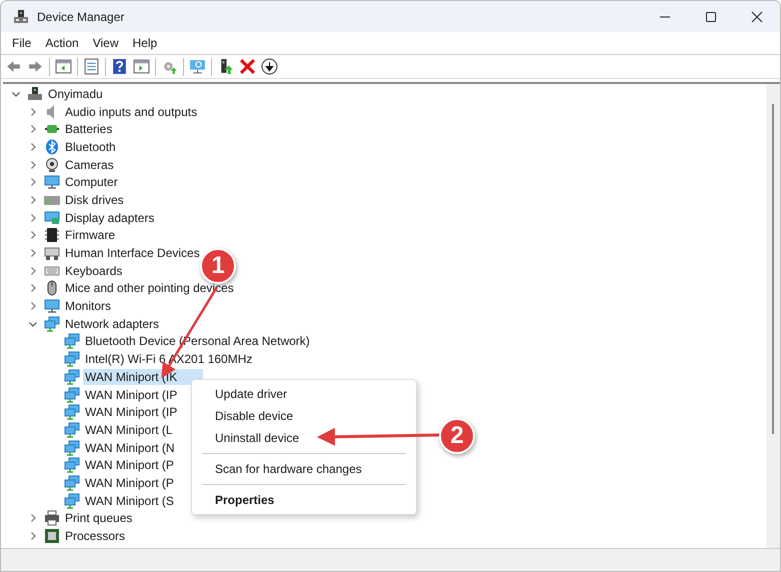 This screenshot has height=572, width=781. What do you see at coordinates (62, 43) in the screenshot?
I see `menu-item: Action` at bounding box center [62, 43].